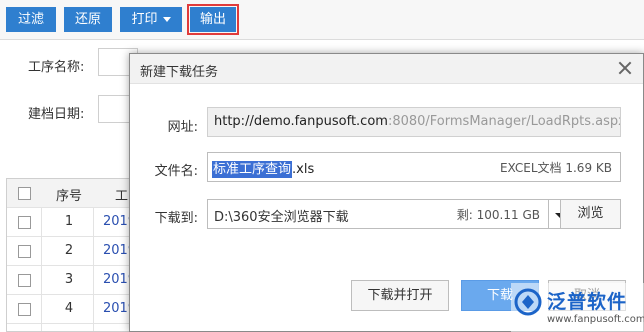 The width and height of the screenshot is (644, 332). Describe the element at coordinates (498, 215) in the screenshot. I see `free-space: 剩: 100.11 GB` at that location.